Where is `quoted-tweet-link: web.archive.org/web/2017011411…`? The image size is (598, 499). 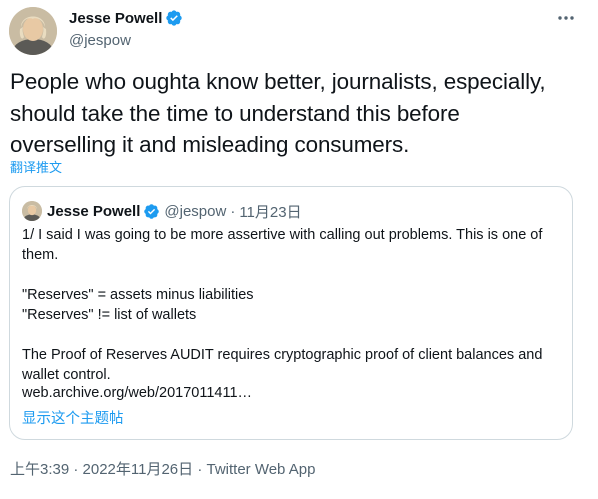
quoted-tweet-link: web.archive.org/web/2017011411… is located at coordinates (137, 393).